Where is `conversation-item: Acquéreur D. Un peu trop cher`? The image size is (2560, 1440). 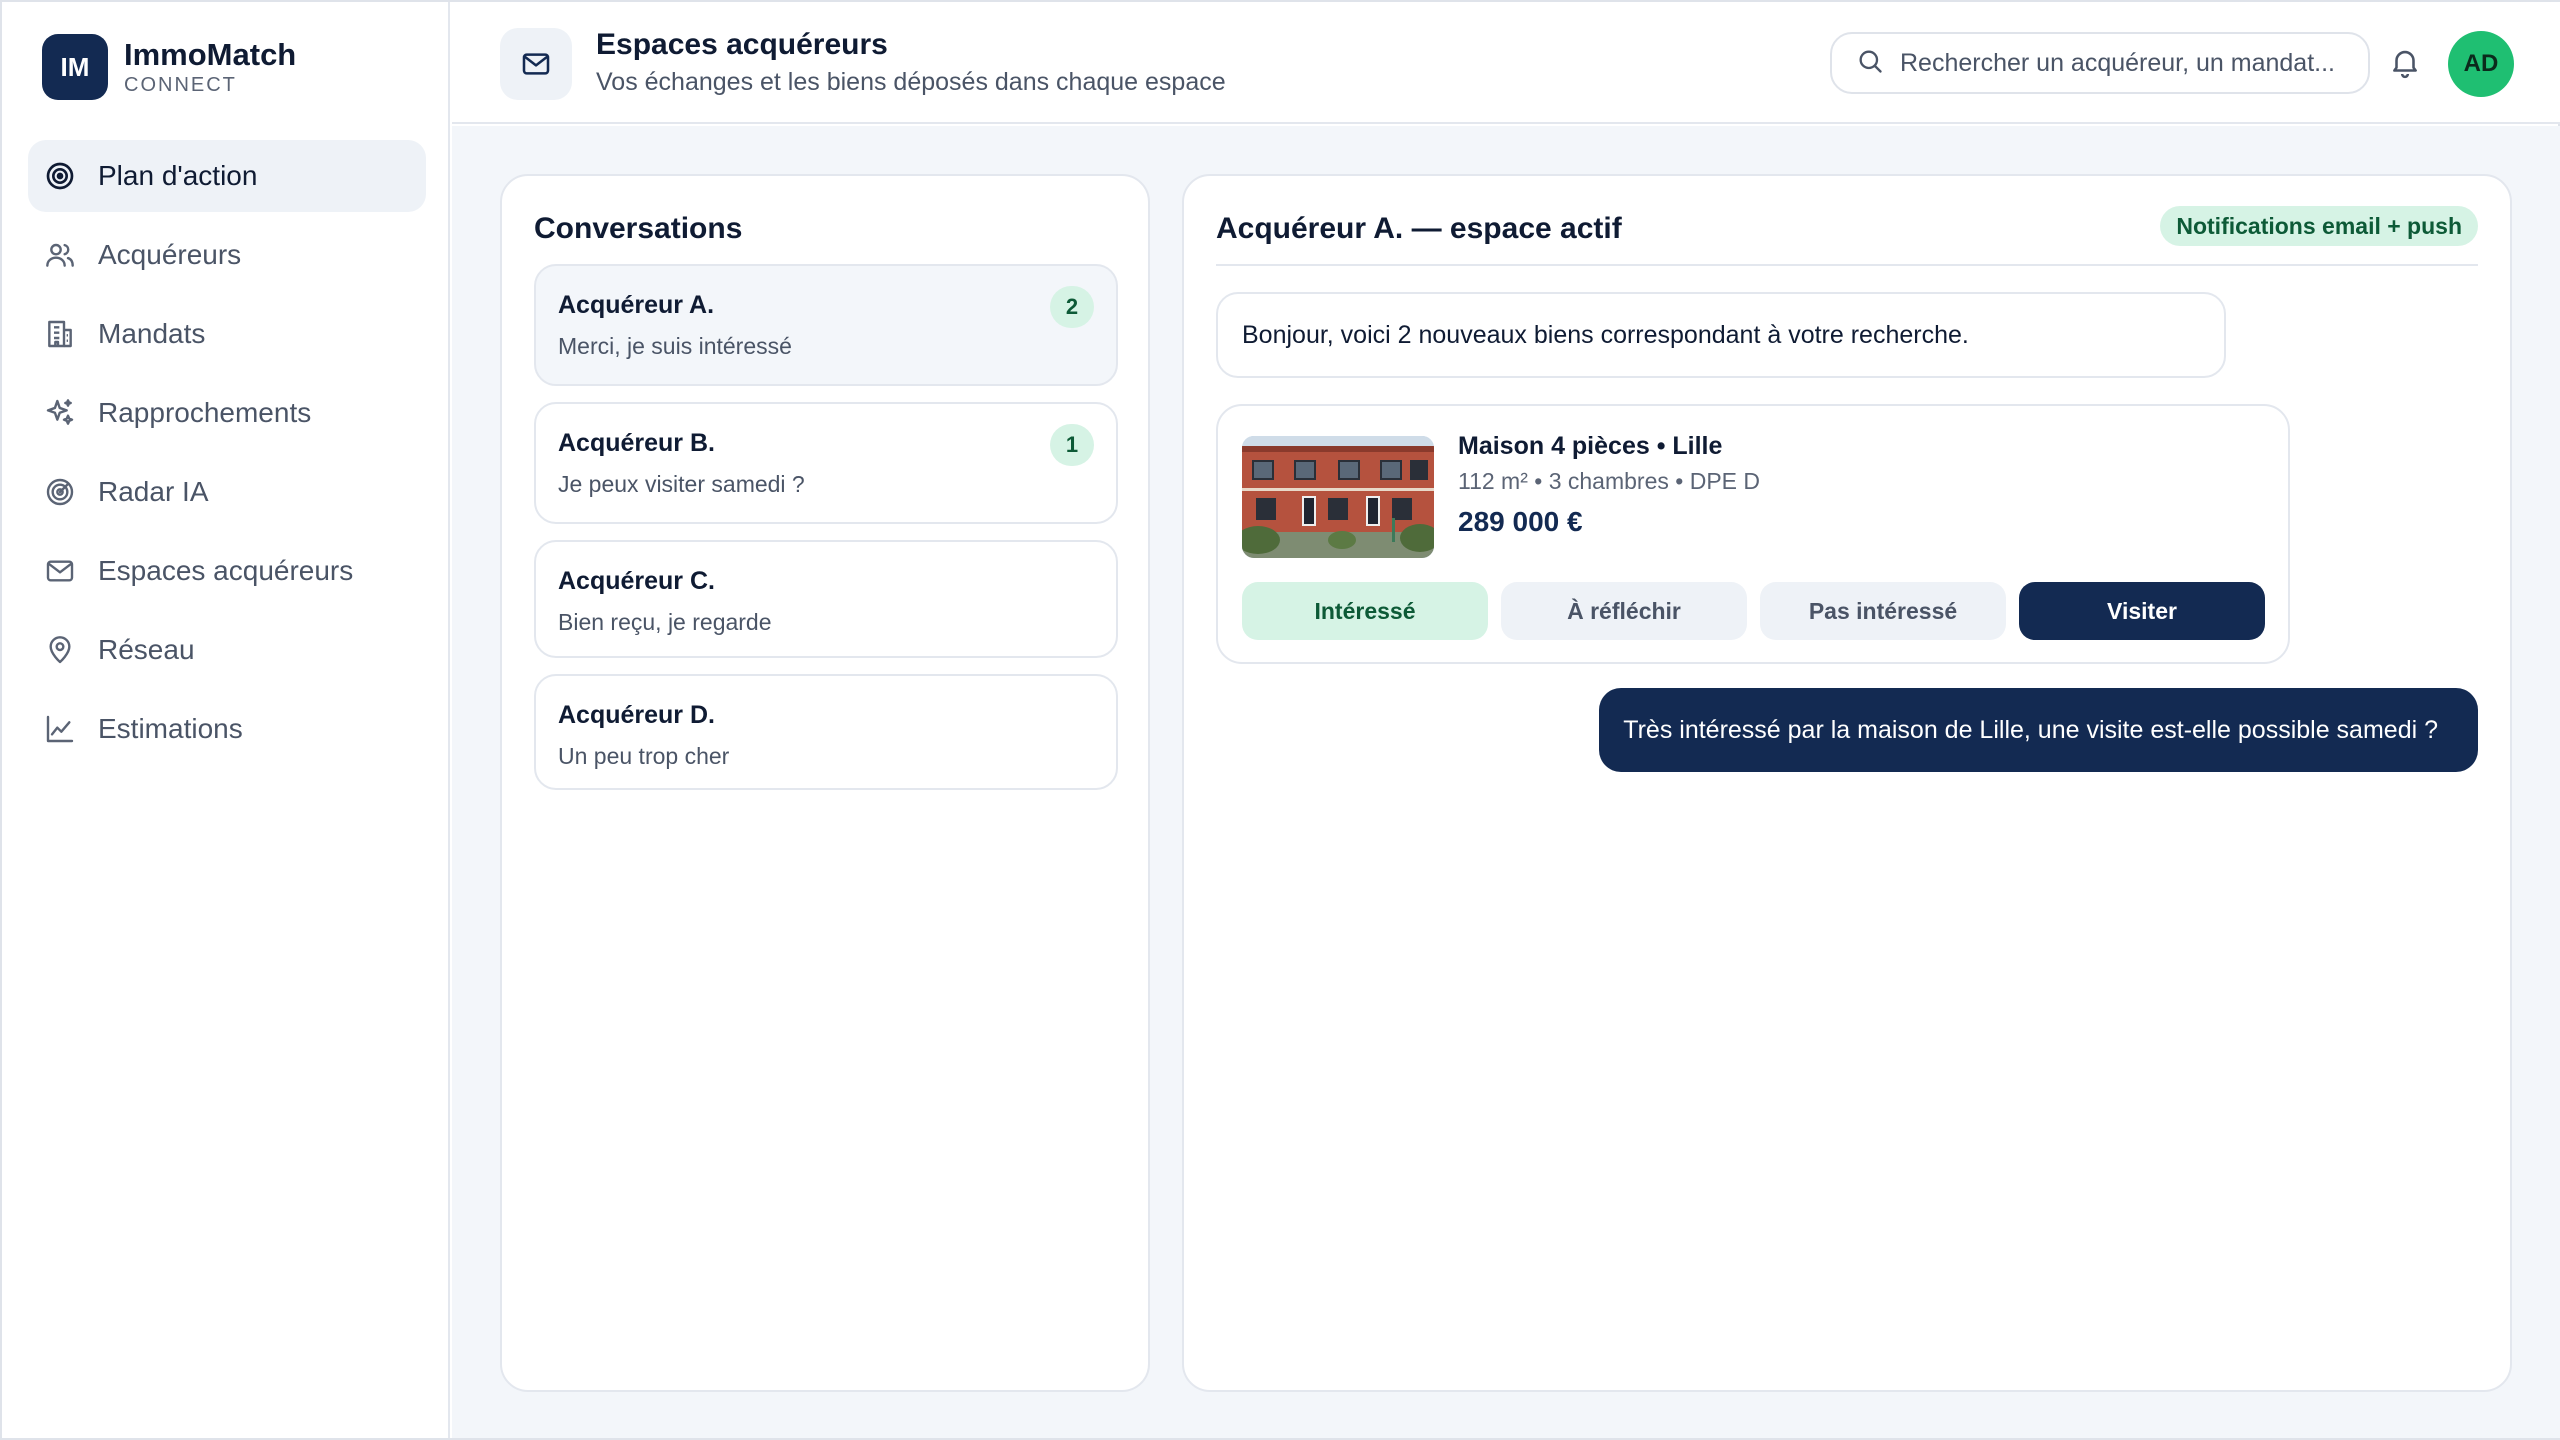
conversation-item: Acquéreur D. Un peu trop cher is located at coordinates (826, 732).